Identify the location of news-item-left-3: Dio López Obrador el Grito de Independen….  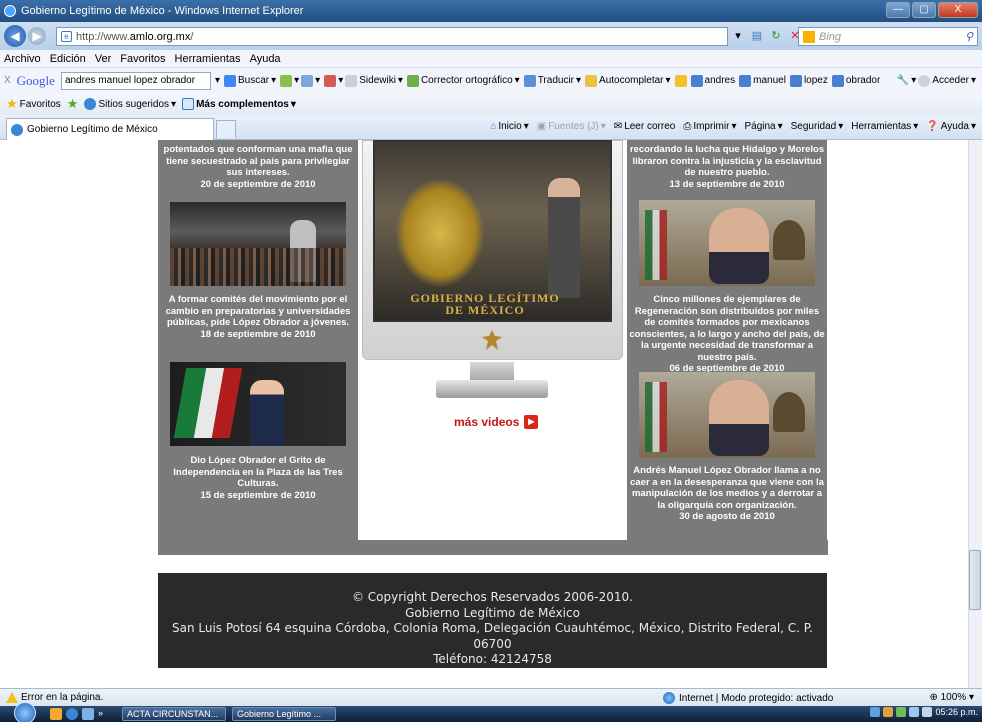
(258, 478).